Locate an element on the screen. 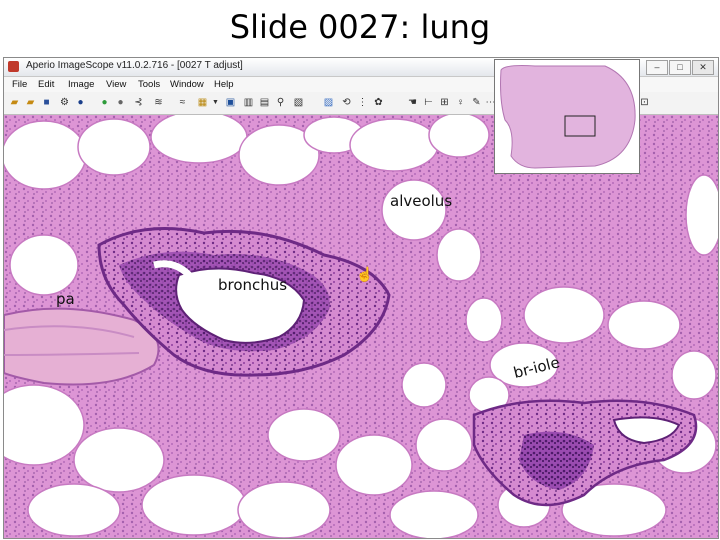  pen-icon: ✎ is located at coordinates (476, 102).